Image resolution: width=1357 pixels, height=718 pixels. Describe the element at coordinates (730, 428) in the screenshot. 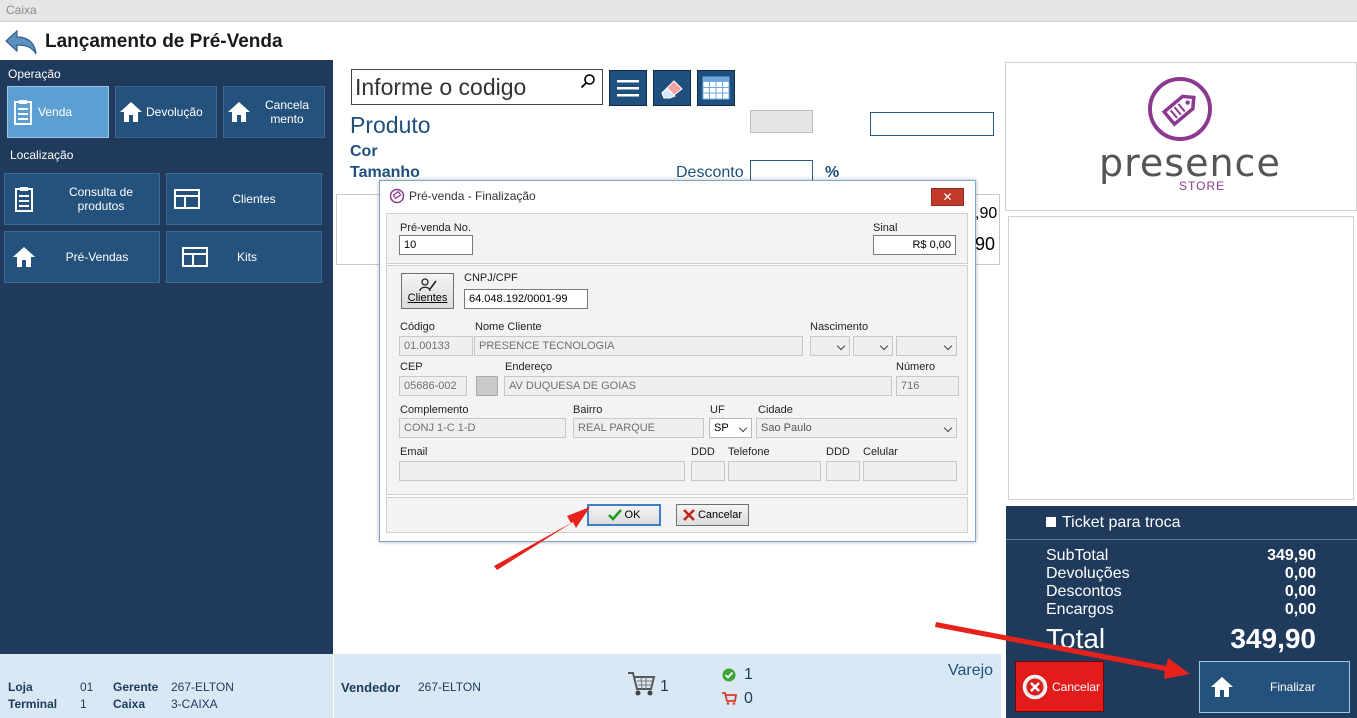

I see `uf-select: SP` at that location.